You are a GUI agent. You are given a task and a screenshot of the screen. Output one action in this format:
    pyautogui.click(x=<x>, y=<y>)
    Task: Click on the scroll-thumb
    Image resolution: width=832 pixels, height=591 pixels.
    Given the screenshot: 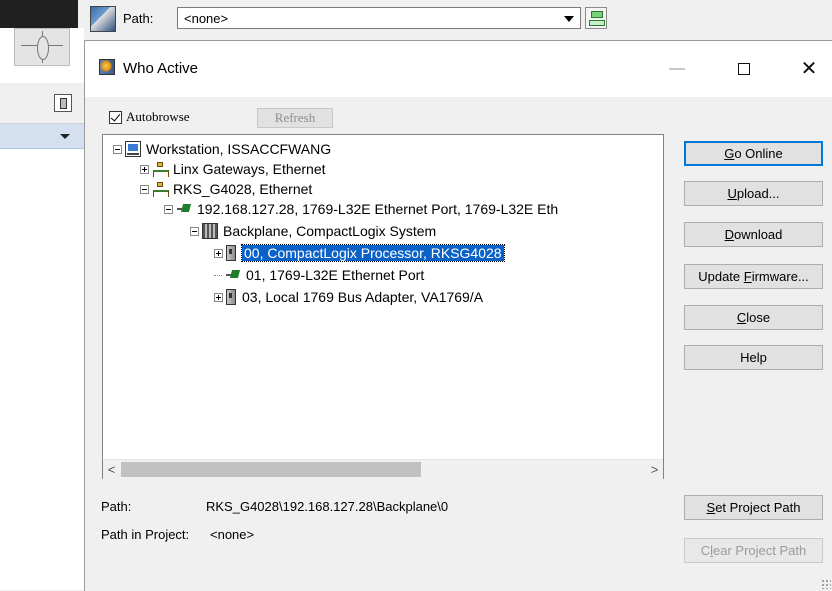 What is the action you would take?
    pyautogui.click(x=271, y=469)
    